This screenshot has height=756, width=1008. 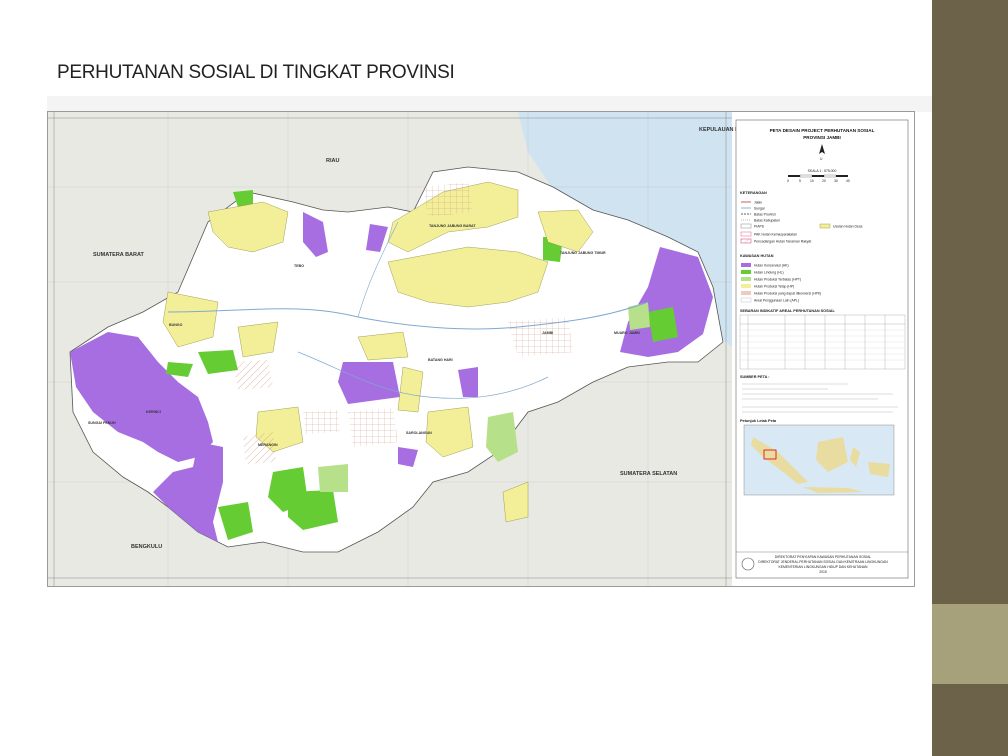 I want to click on legend-htr: Pencadangan Hutan Tanaman Rakyat, so click(x=782, y=242).